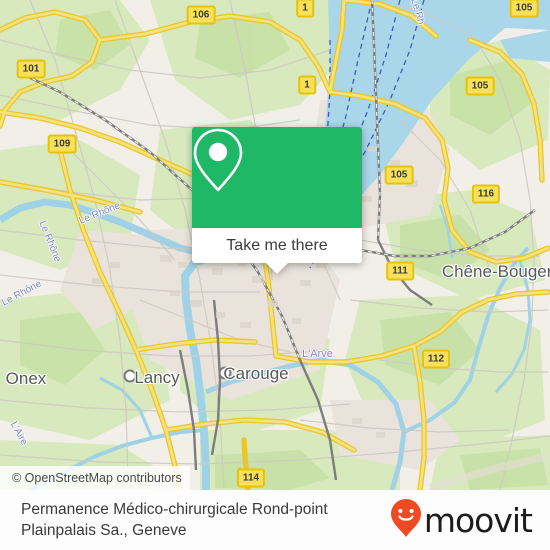 Image resolution: width=550 pixels, height=550 pixels. Describe the element at coordinates (400, 271) in the screenshot. I see `road-shield: 111` at that location.